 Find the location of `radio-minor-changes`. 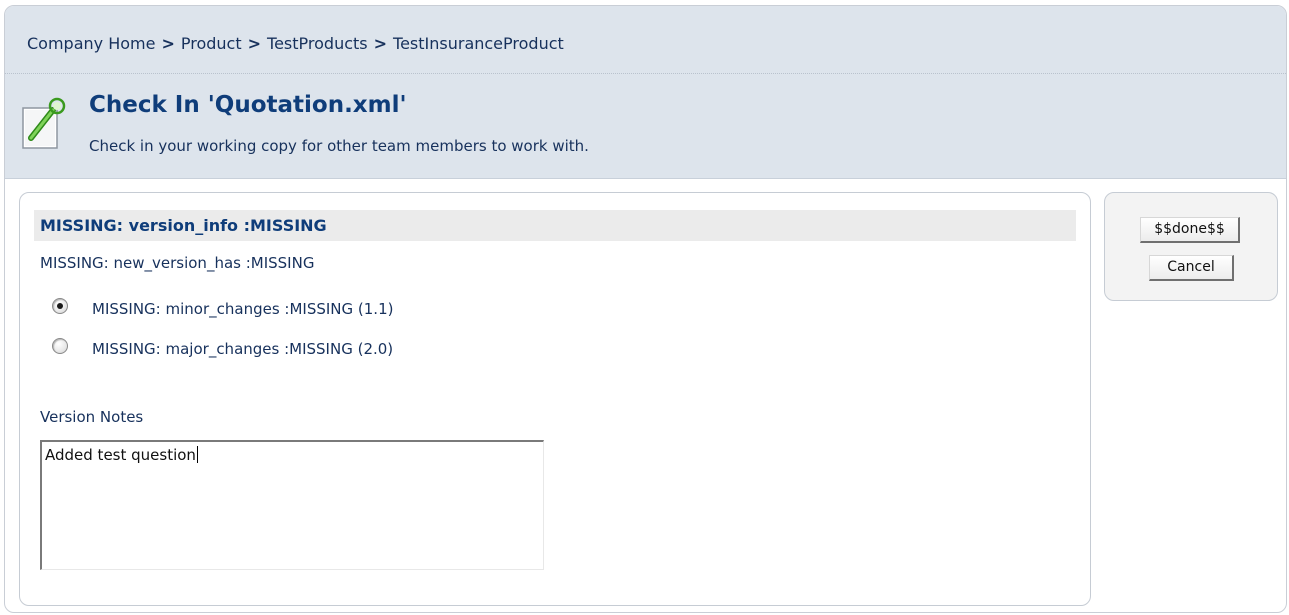

radio-minor-changes is located at coordinates (60, 306).